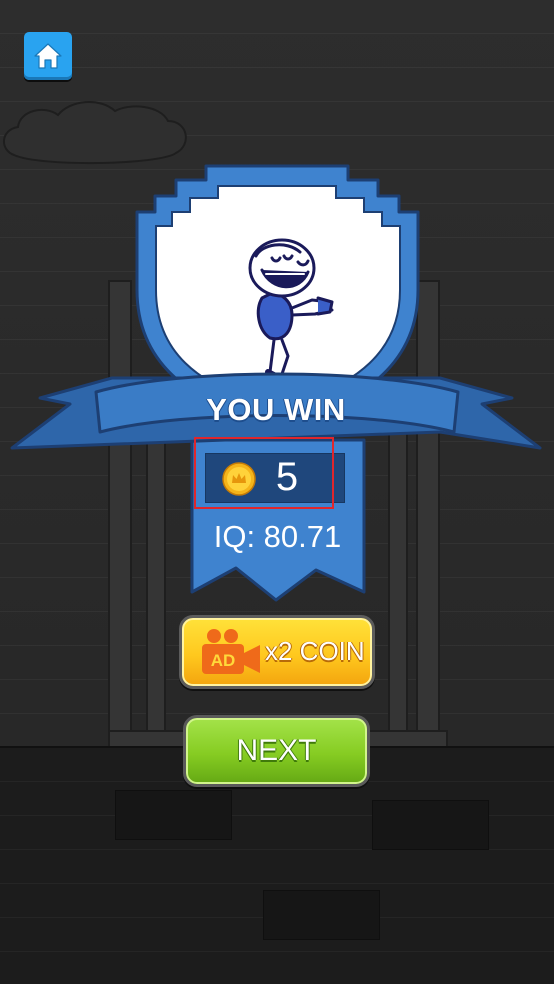 Image resolution: width=554 pixels, height=984 pixels. I want to click on double-coin-label: x2 COIN, so click(315, 651).